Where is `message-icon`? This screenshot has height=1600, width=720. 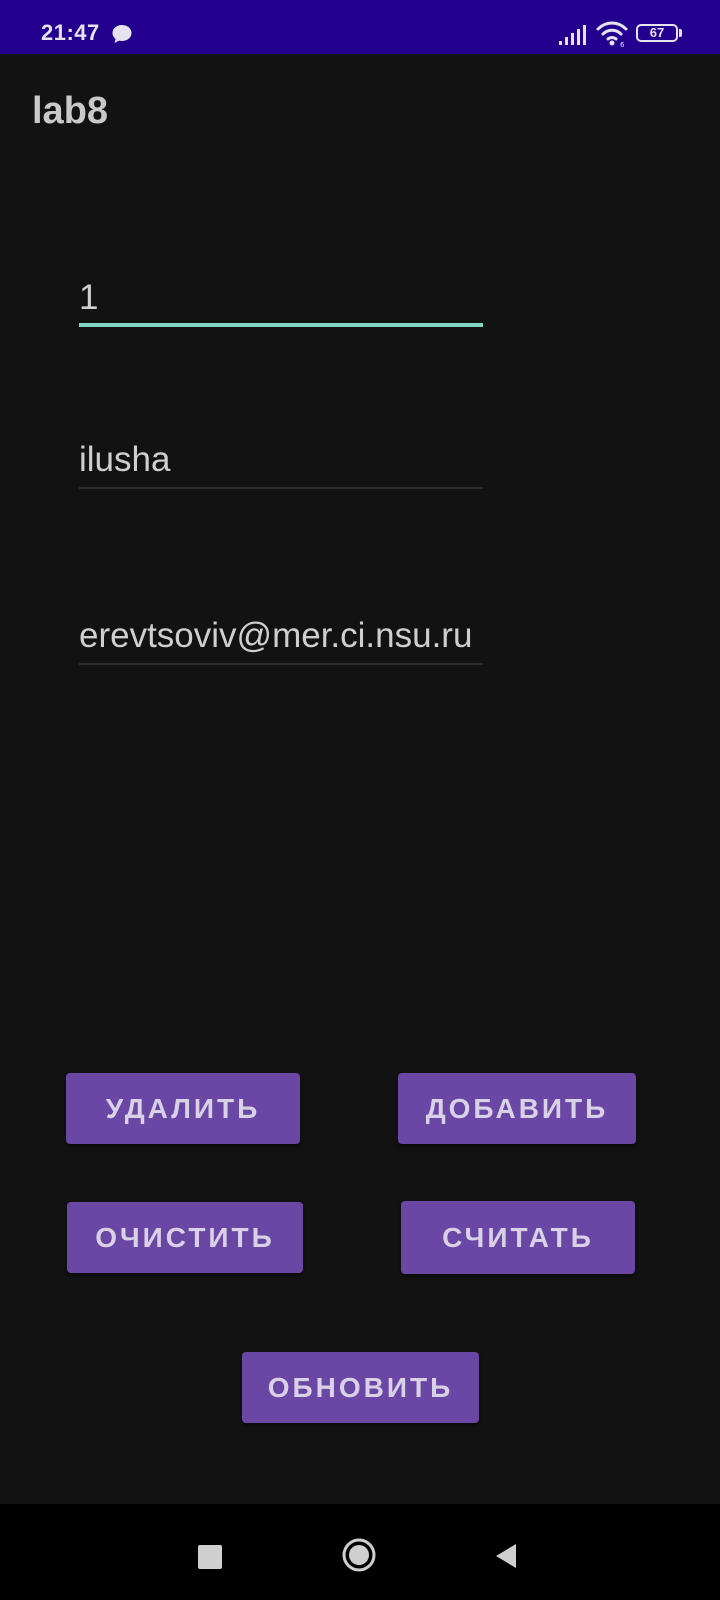
message-icon is located at coordinates (122, 34).